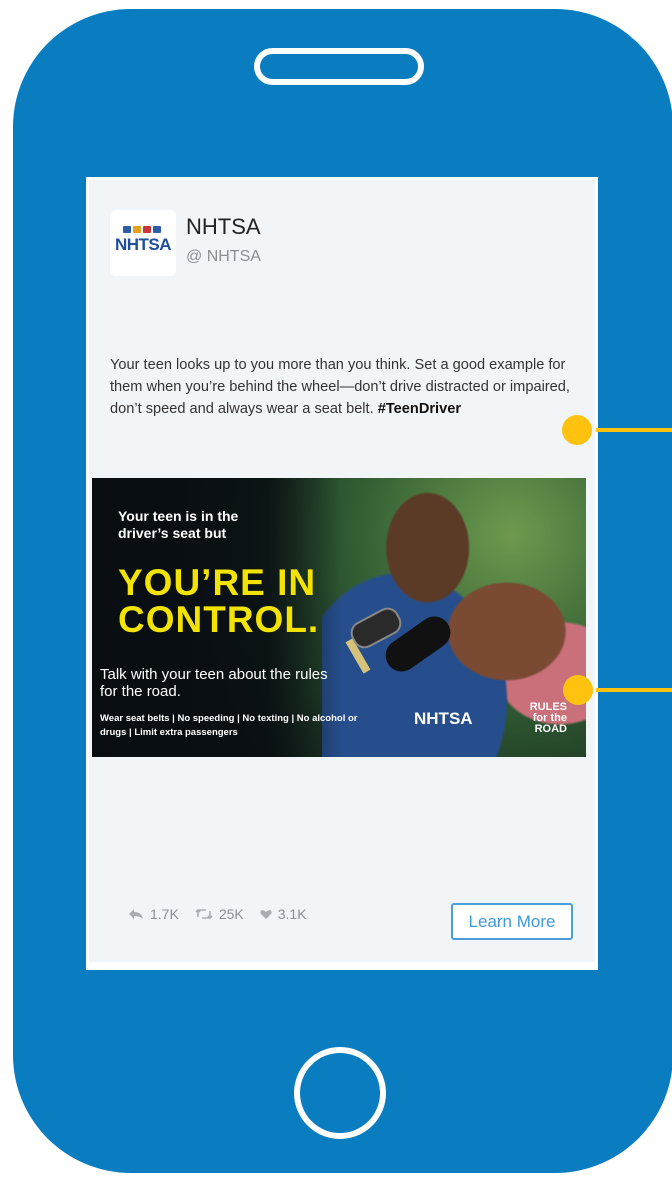 This screenshot has width=672, height=1187. What do you see at coordinates (577, 430) in the screenshot?
I see `callout-dot-text` at bounding box center [577, 430].